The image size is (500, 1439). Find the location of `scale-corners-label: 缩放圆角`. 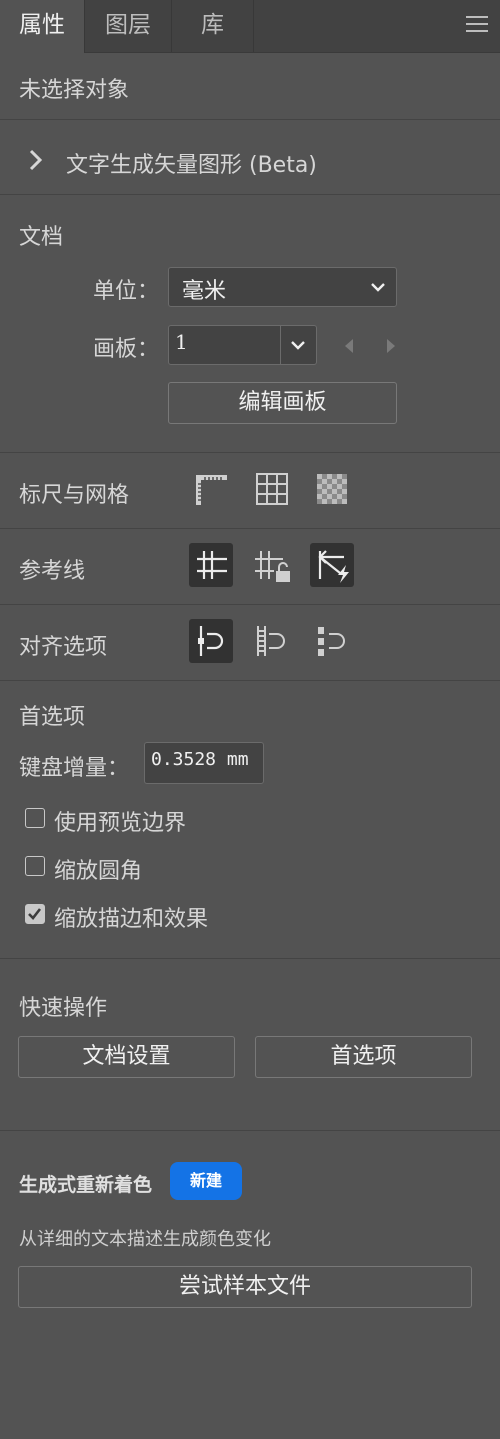

scale-corners-label: 缩放圆角 is located at coordinates (98, 871).